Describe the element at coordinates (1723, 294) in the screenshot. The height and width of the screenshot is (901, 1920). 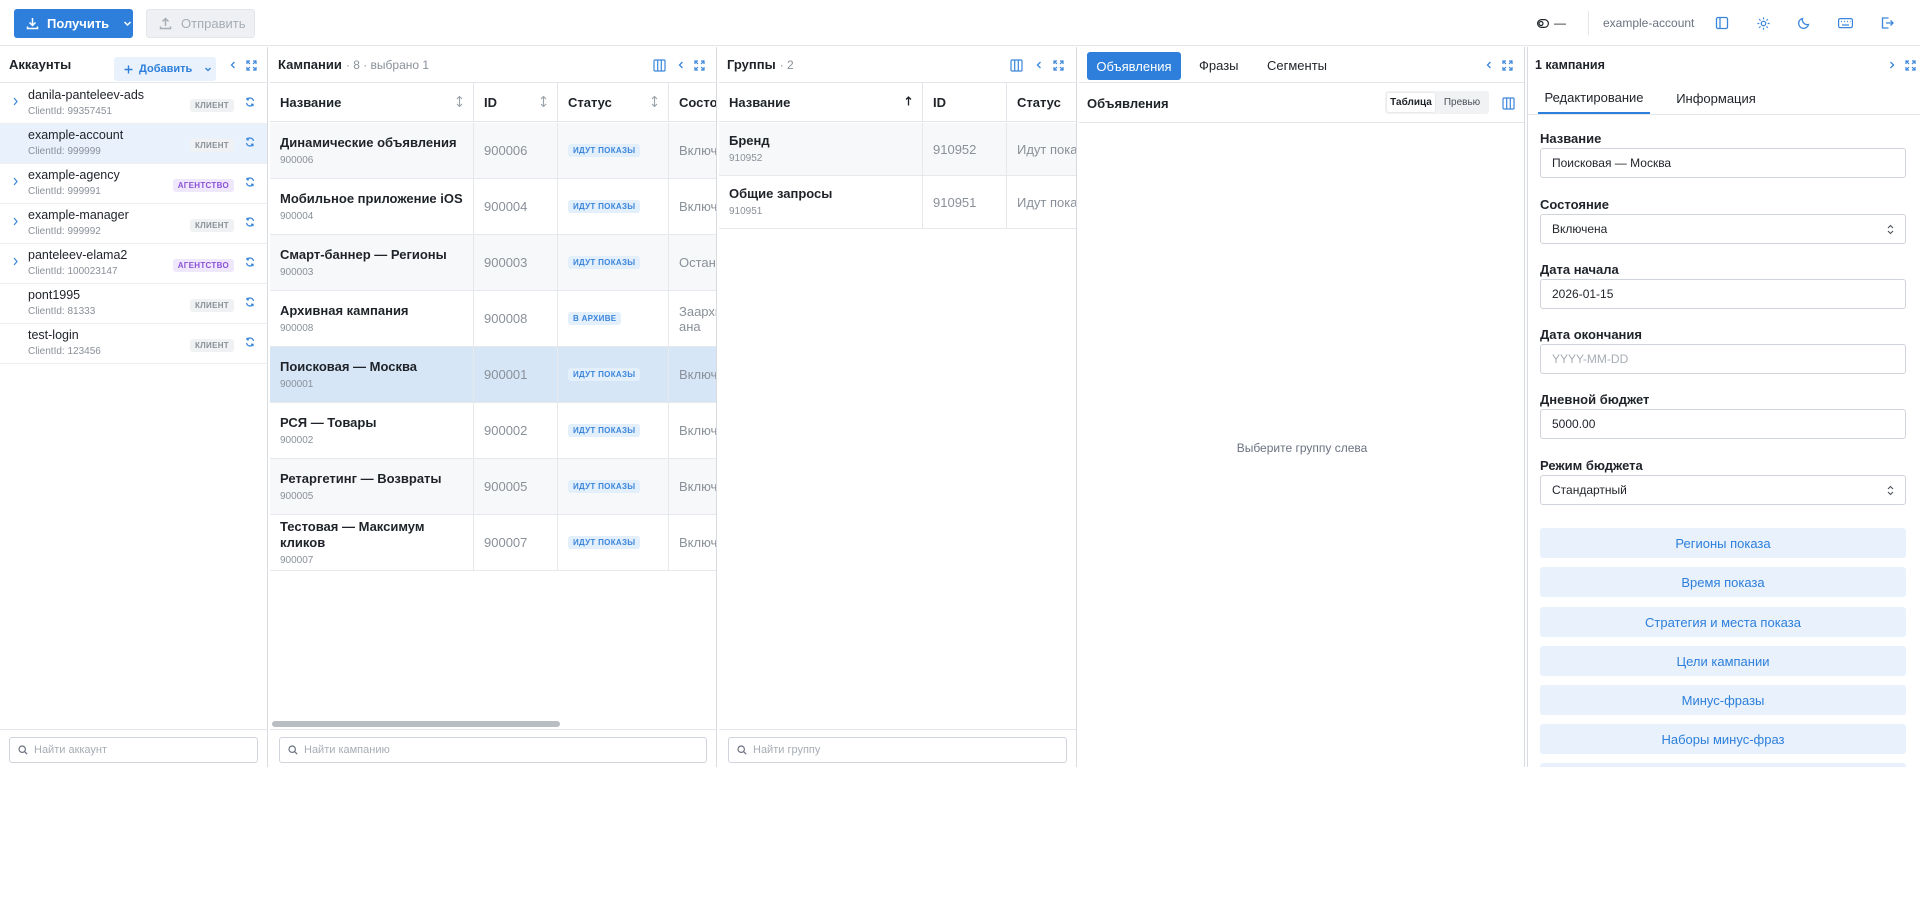
I see `start-date-input: 2026-01-15` at that location.